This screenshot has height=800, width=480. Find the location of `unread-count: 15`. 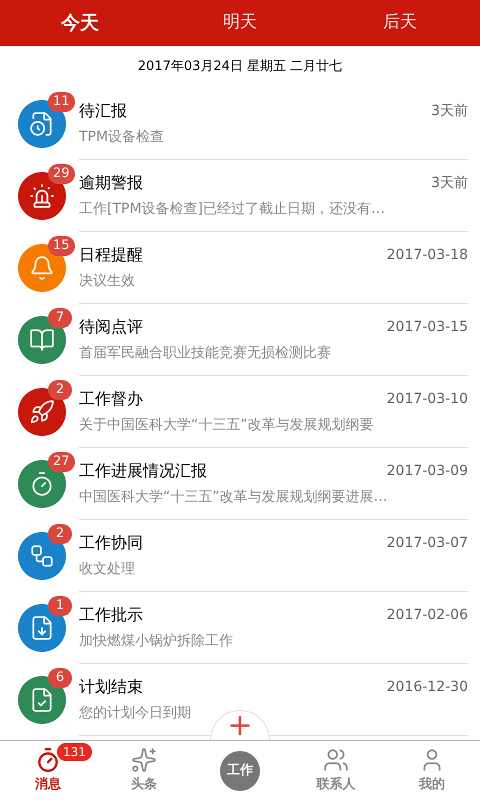

unread-count: 15 is located at coordinates (61, 246).